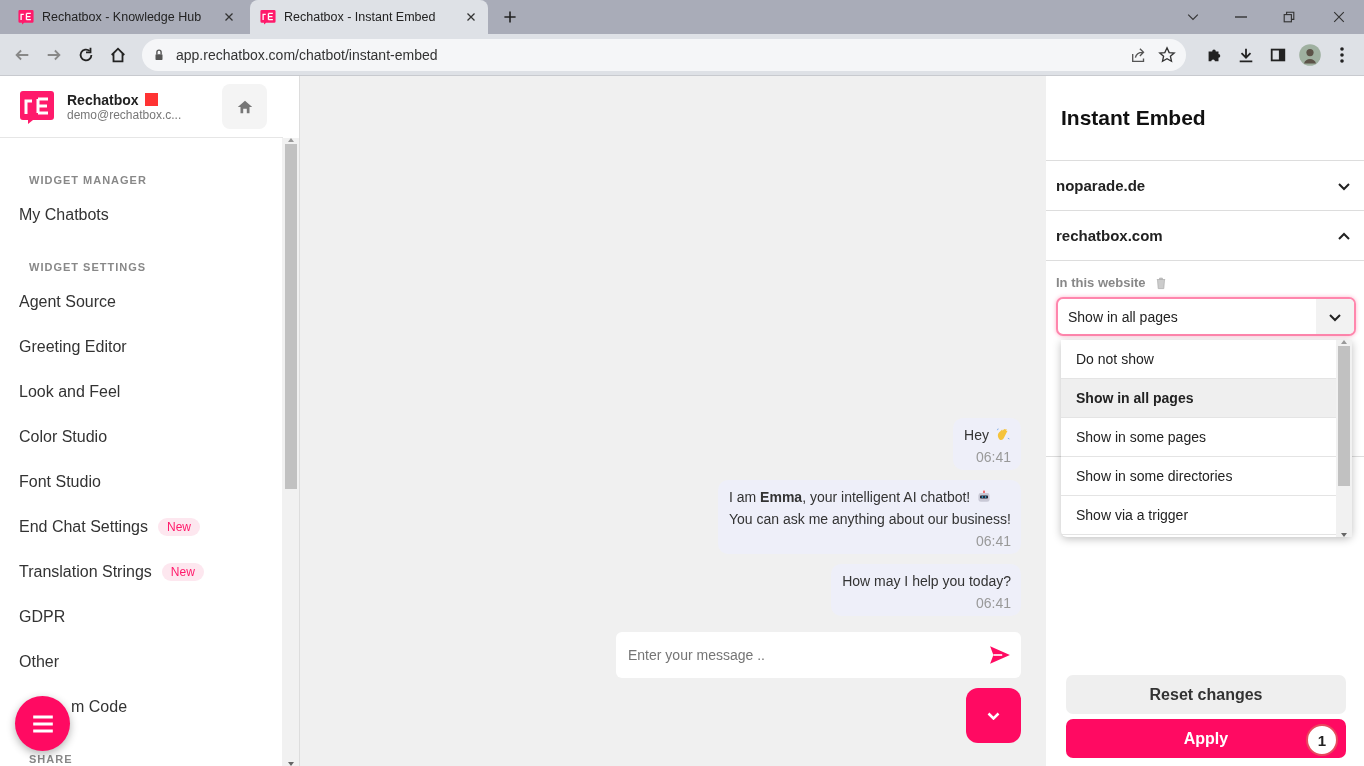 This screenshot has height=766, width=1364. What do you see at coordinates (42, 616) in the screenshot?
I see `nav-item: GDPR` at bounding box center [42, 616].